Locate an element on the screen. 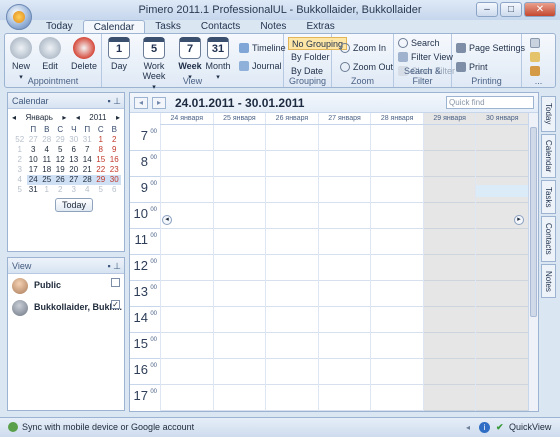 The height and width of the screenshot is (437, 560). day-header: 24 января is located at coordinates (186, 118).